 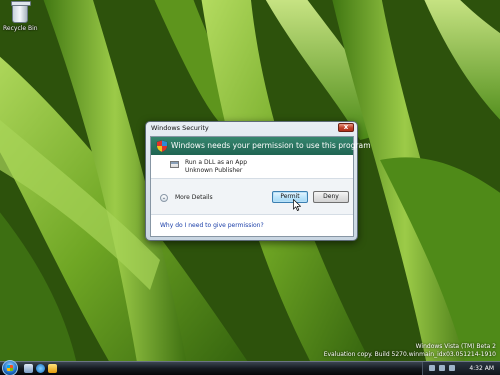 I want to click on shield-icon, so click(x=162, y=146).